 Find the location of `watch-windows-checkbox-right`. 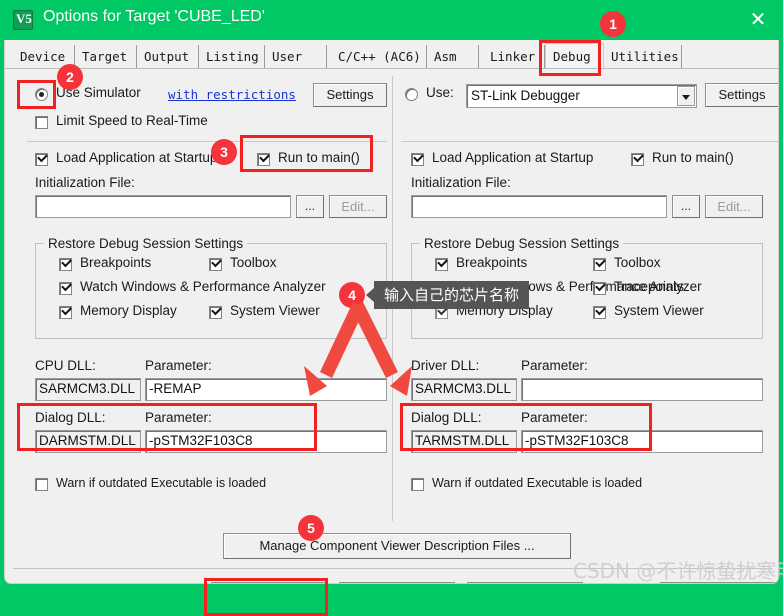

watch-windows-checkbox-right is located at coordinates (441, 288).